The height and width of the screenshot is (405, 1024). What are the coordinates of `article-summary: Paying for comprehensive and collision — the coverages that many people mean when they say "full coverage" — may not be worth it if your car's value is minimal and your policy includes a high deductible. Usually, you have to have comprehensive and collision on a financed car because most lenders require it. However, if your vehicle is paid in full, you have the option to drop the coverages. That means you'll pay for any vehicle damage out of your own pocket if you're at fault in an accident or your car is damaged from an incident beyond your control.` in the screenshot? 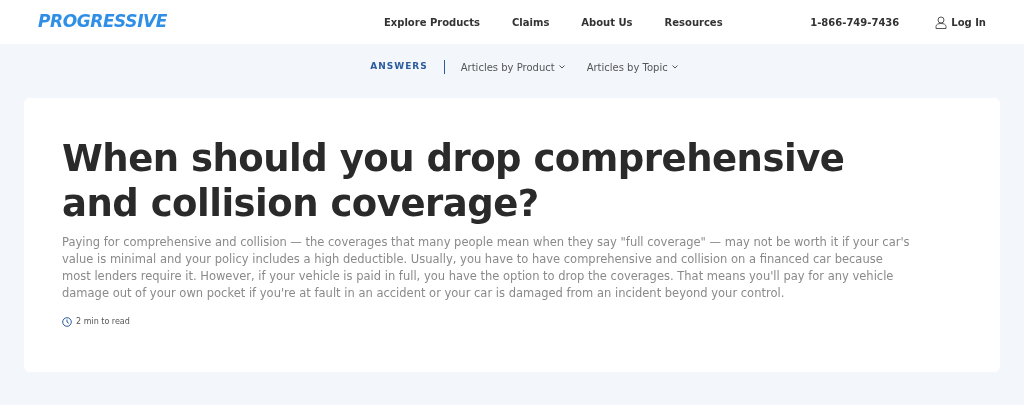 It's located at (486, 268).